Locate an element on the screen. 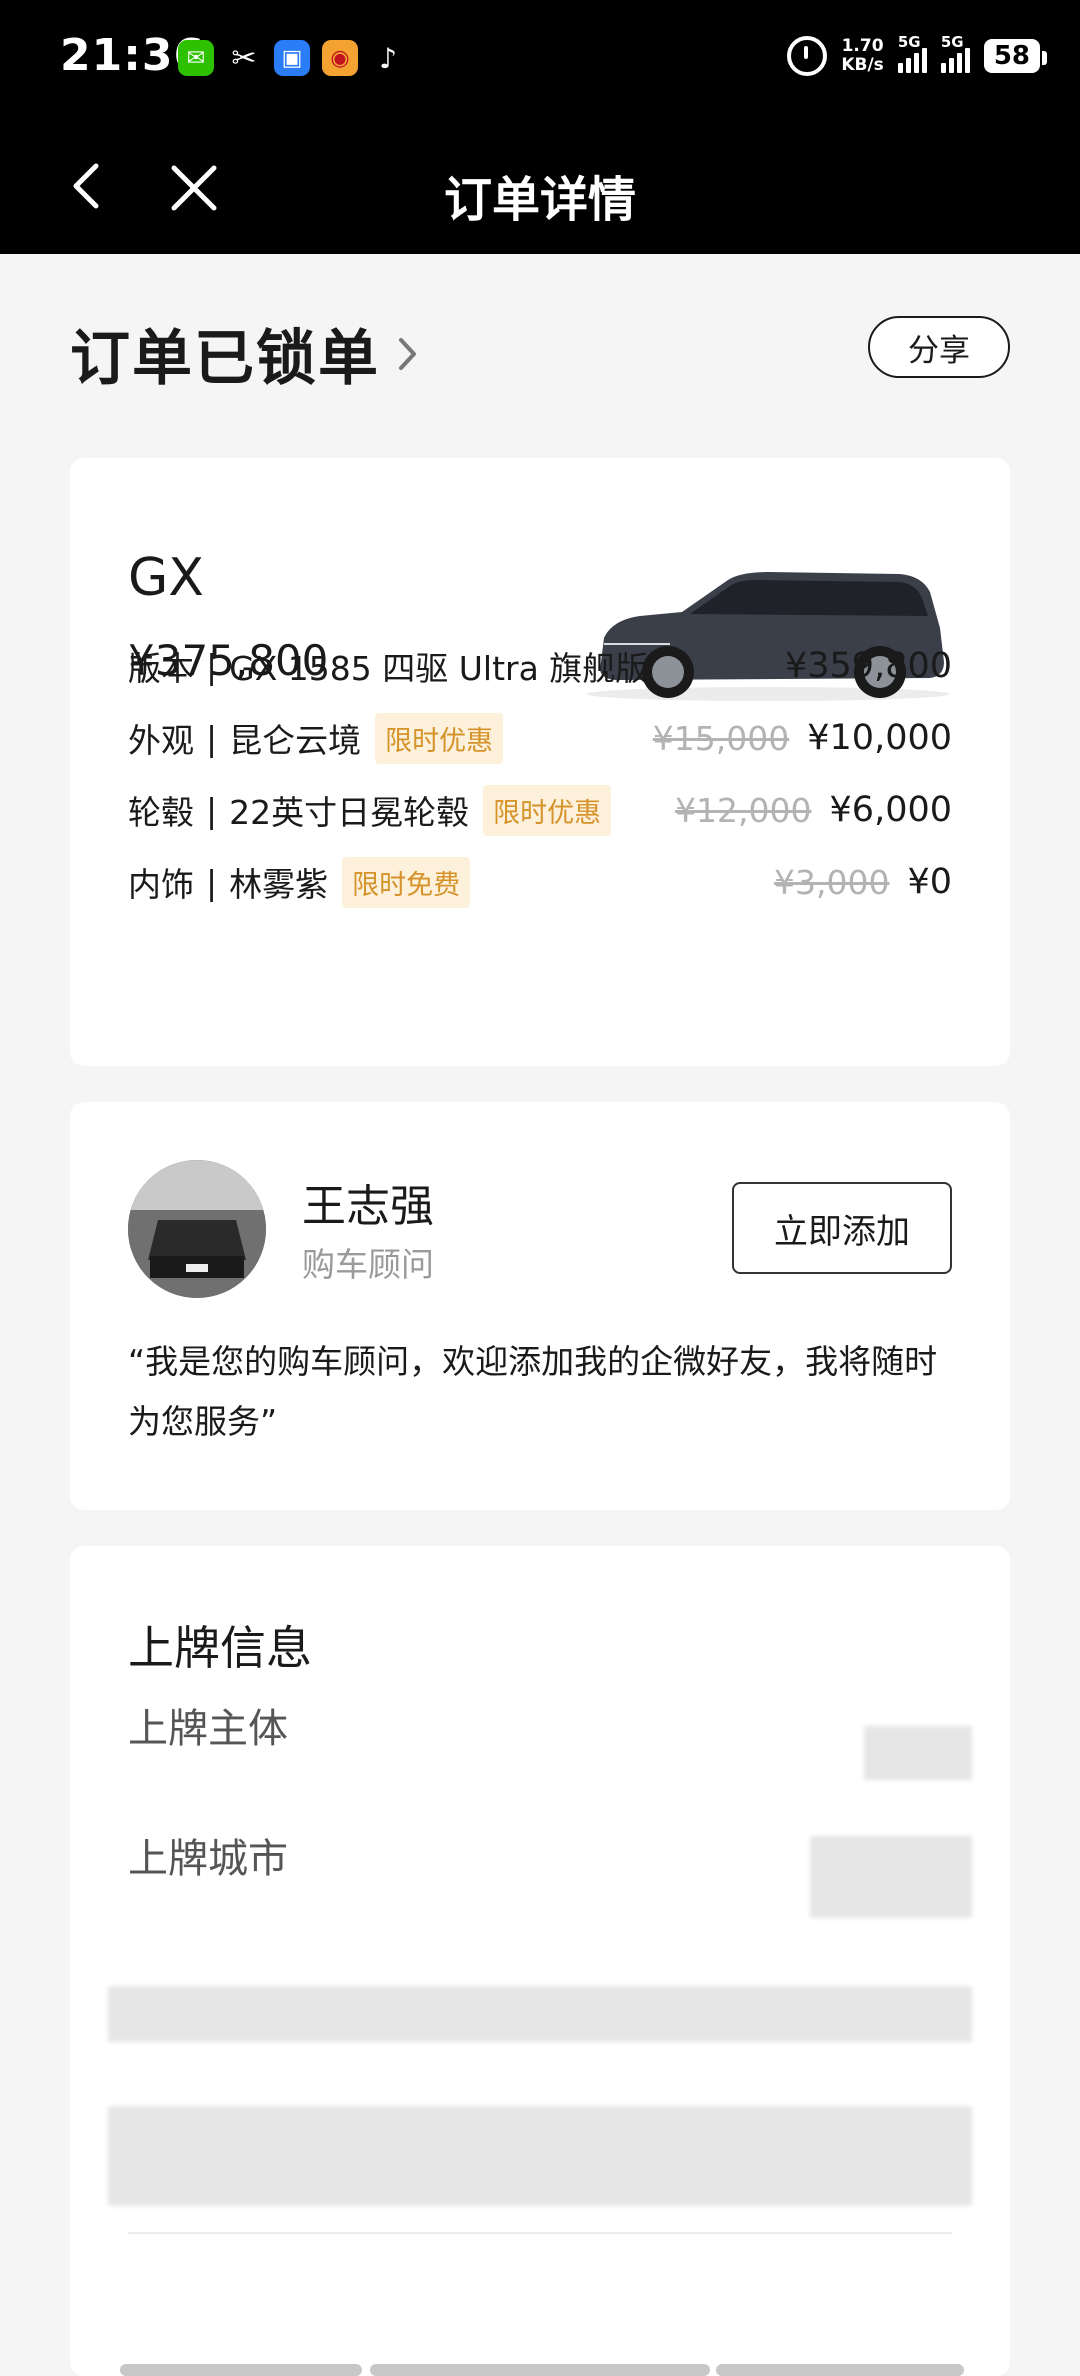 The image size is (1080, 2376). nav-bar: 订单详情 is located at coordinates (540, 186).